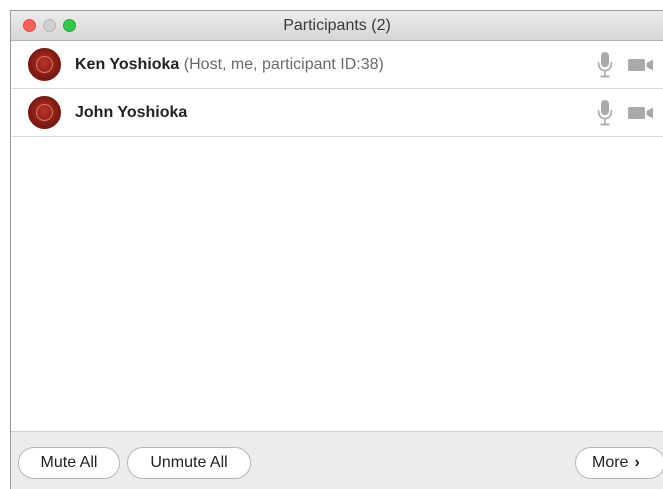  Describe the element at coordinates (69, 463) in the screenshot. I see `mute-all-button: Mute All` at that location.